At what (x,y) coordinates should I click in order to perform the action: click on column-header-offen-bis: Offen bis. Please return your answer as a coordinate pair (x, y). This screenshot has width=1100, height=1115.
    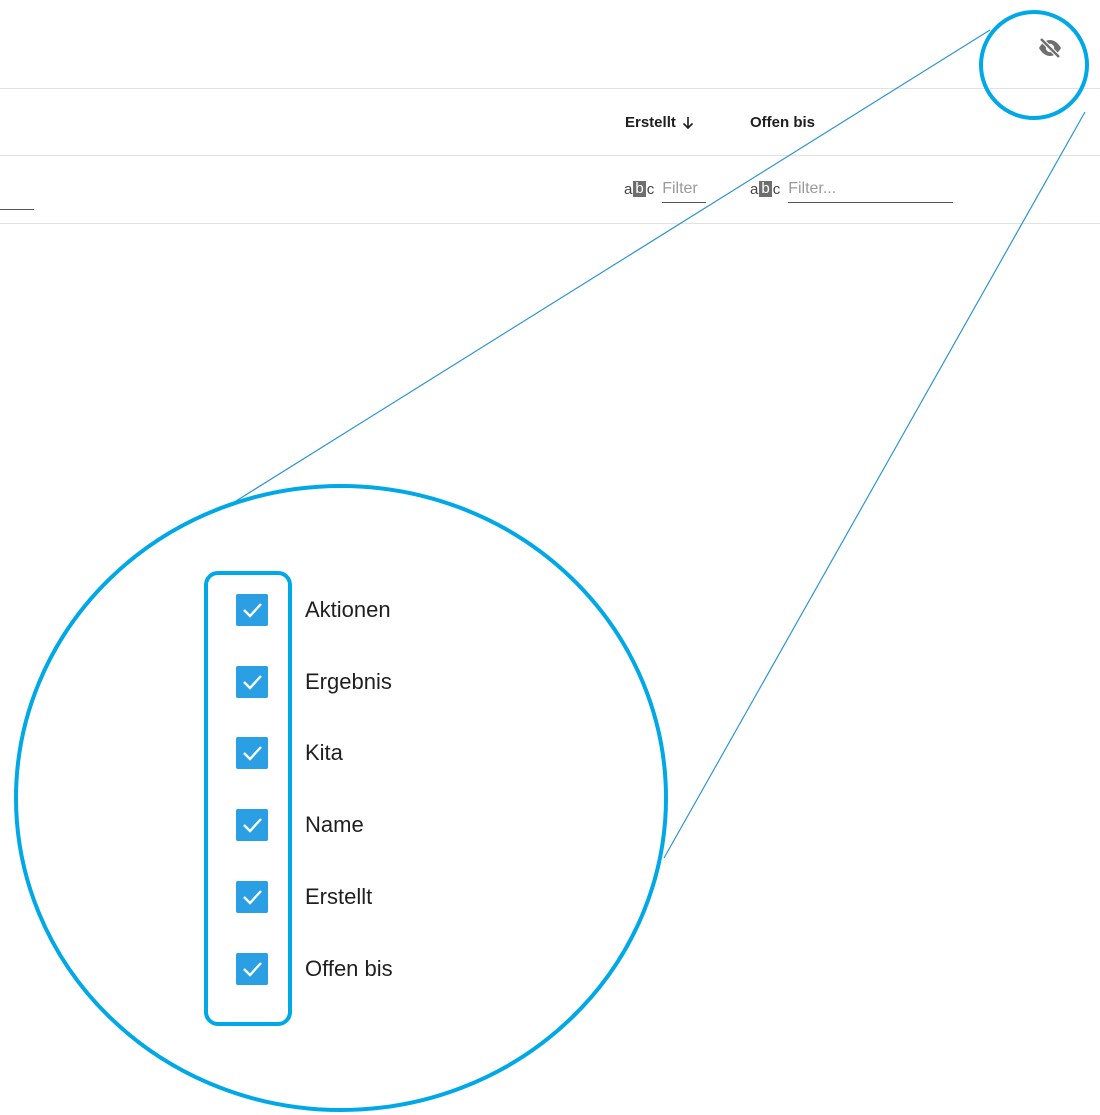
    Looking at the image, I should click on (782, 122).